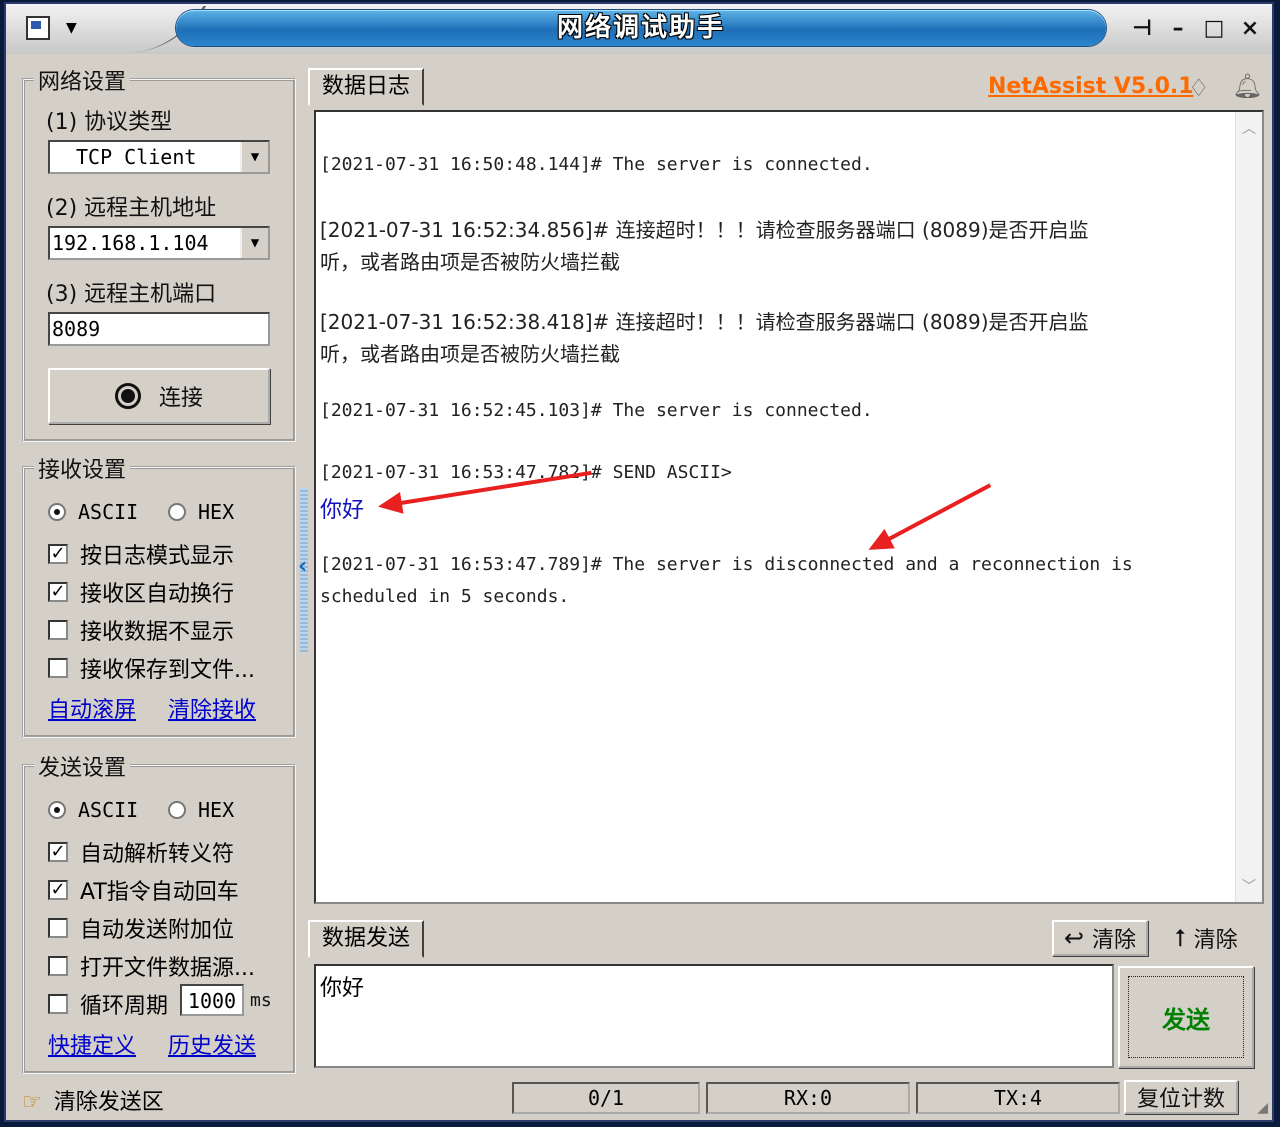 Image resolution: width=1280 pixels, height=1127 pixels. Describe the element at coordinates (1186, 1017) in the screenshot. I see `send-button: 发送` at that location.